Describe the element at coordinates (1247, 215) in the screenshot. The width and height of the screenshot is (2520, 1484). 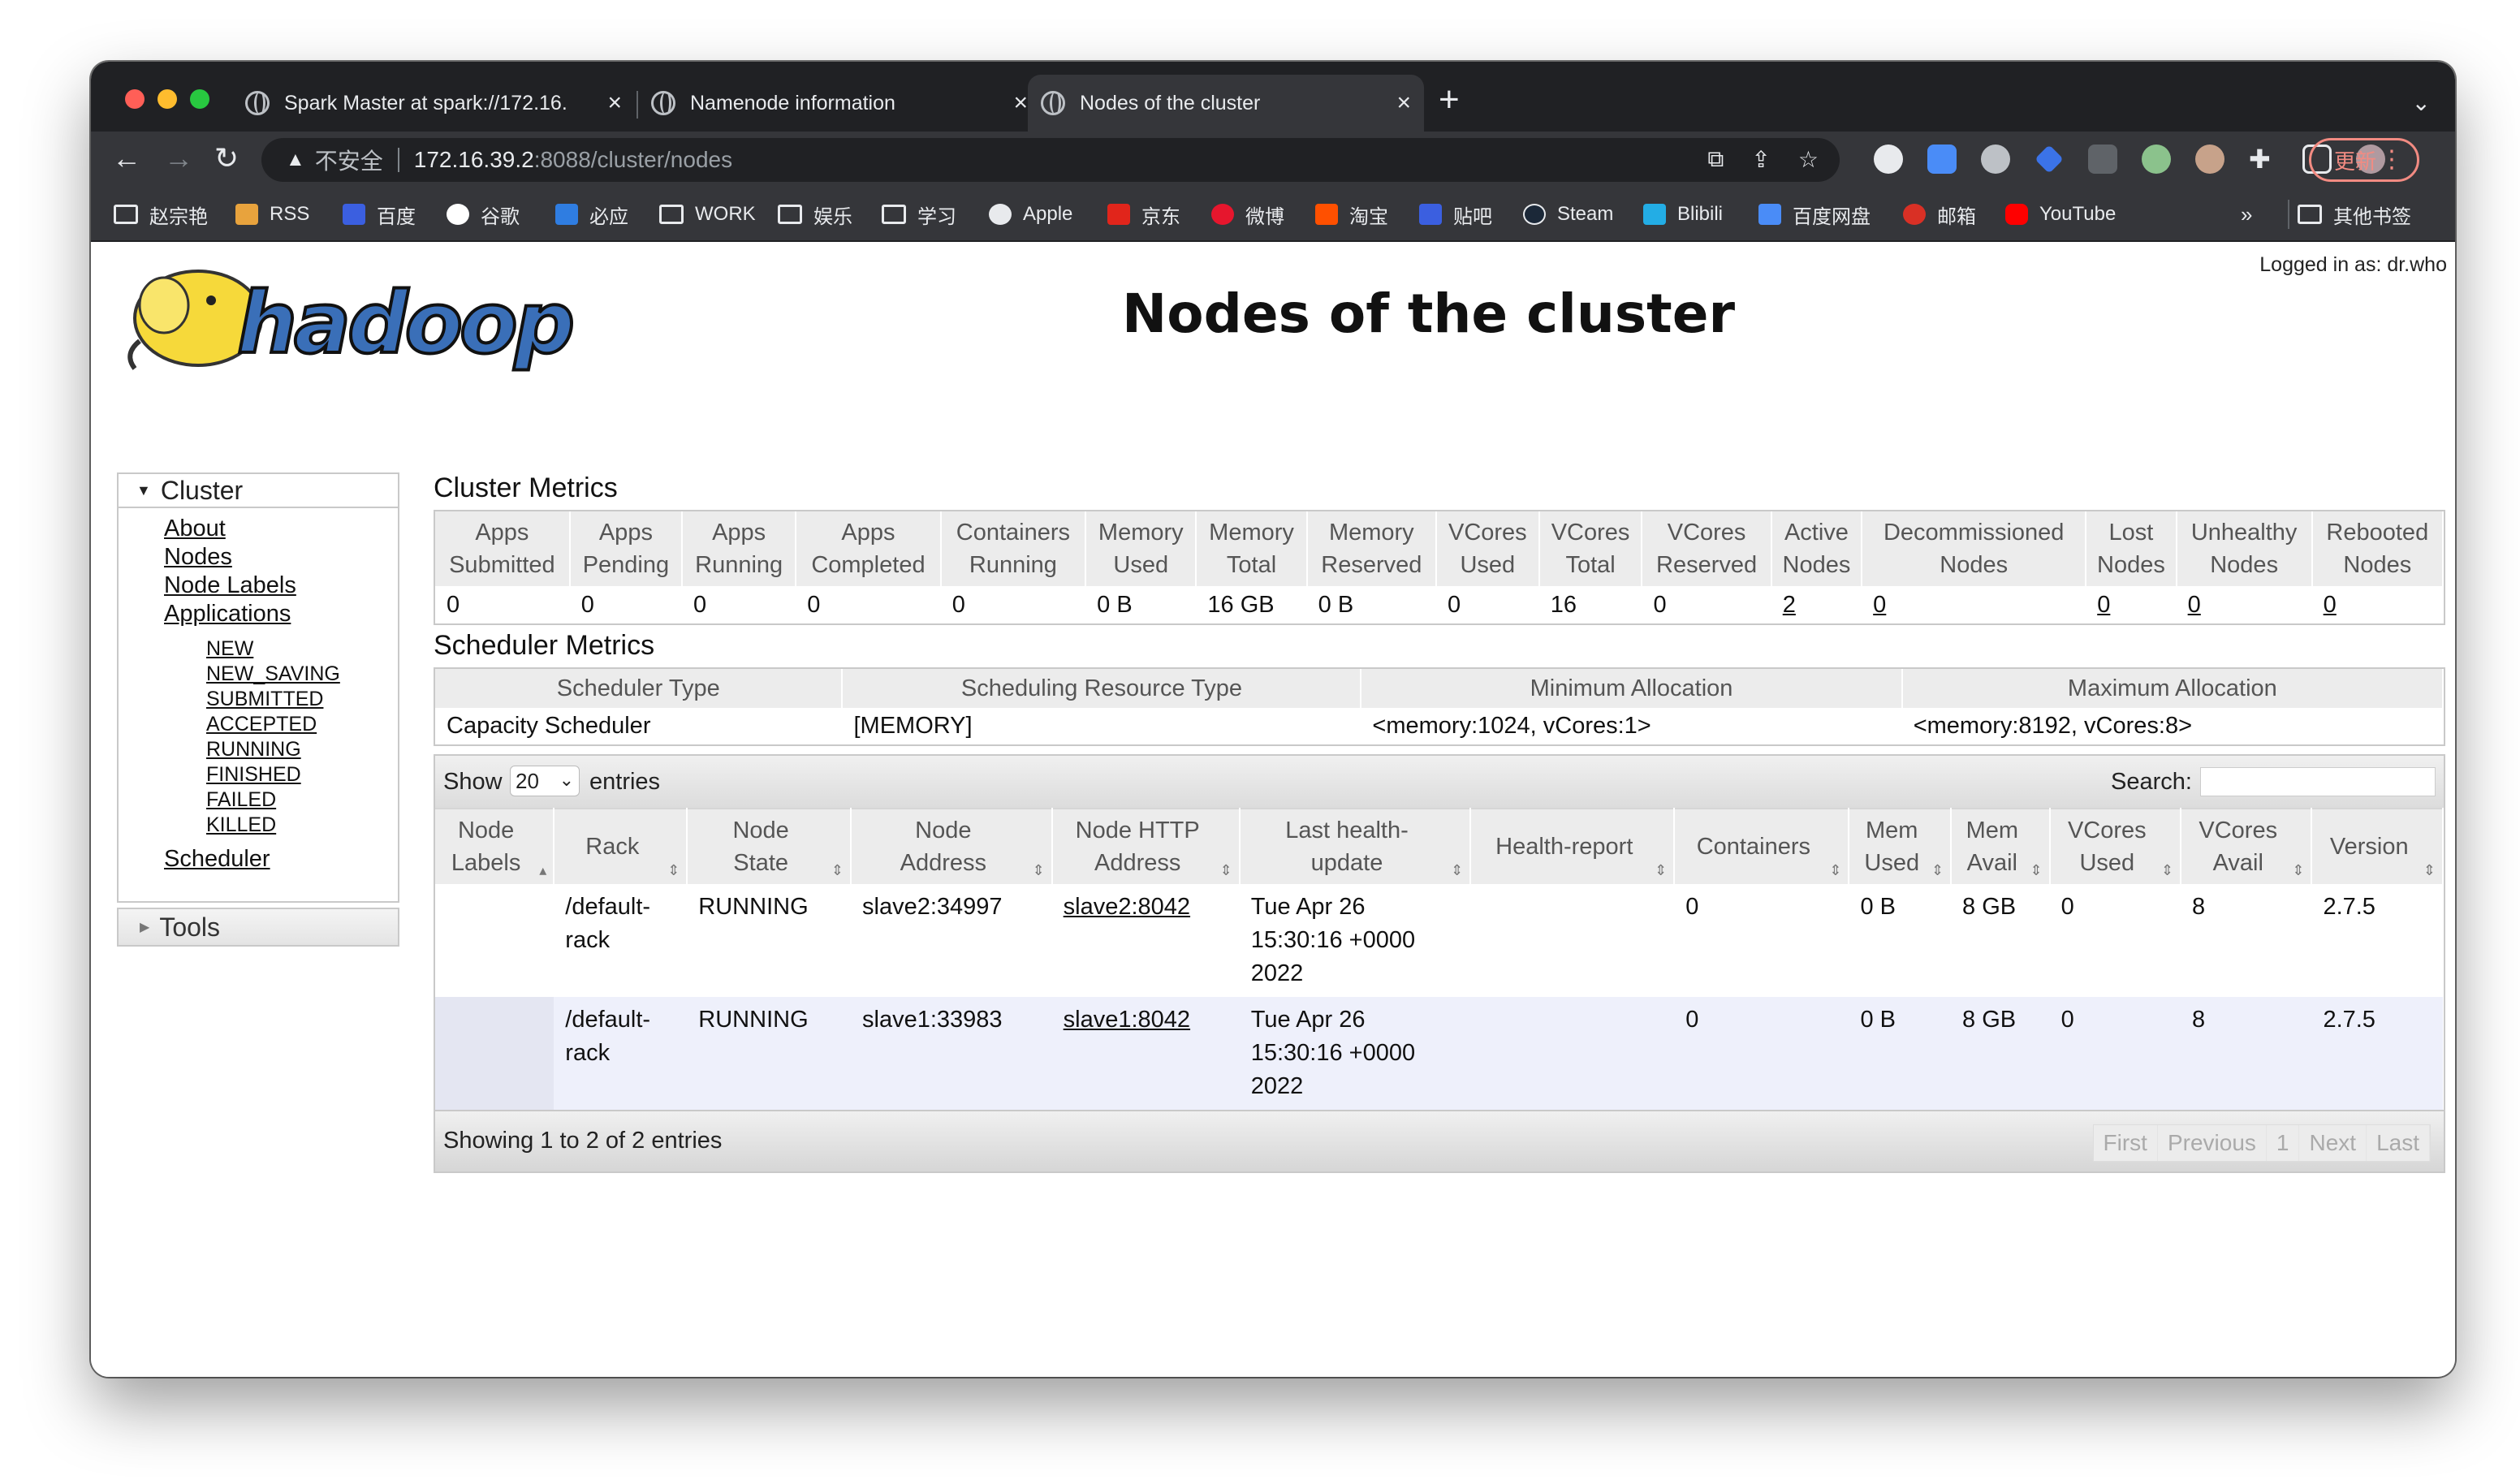
I see `bookmark-item: 微博` at that location.